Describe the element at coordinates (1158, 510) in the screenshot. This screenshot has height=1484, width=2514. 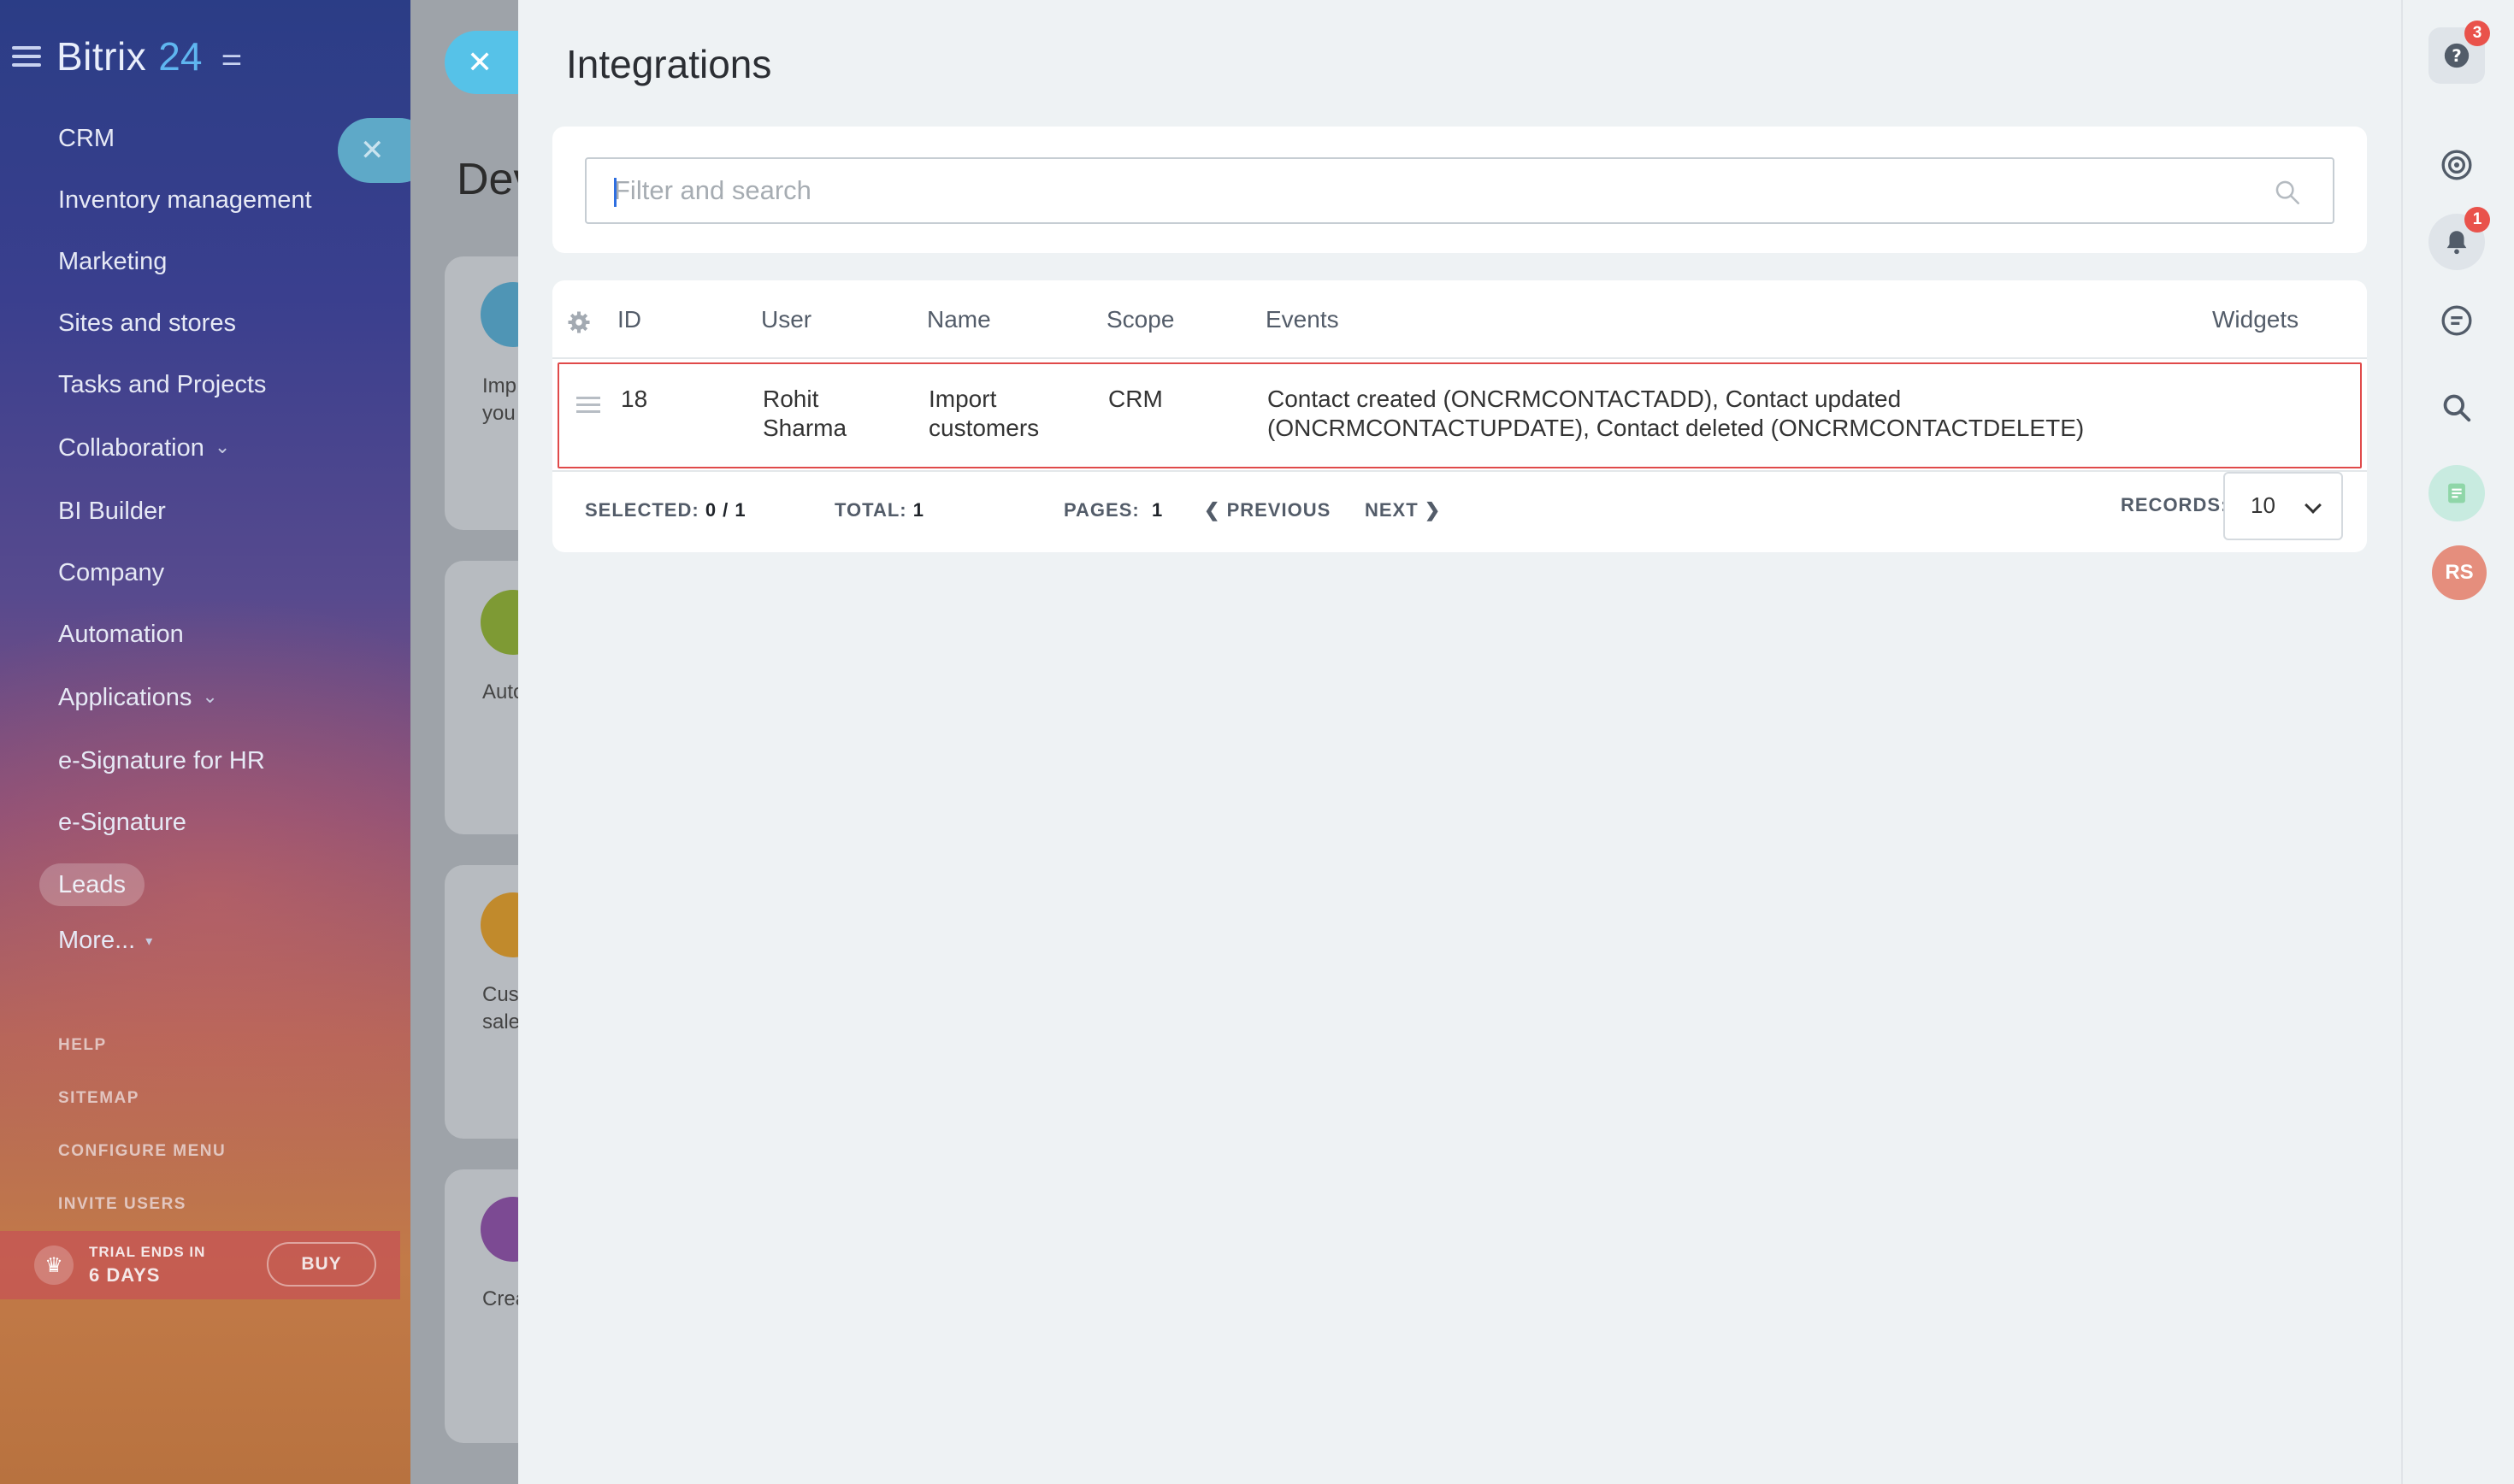
I see `pages-value: 1` at that location.